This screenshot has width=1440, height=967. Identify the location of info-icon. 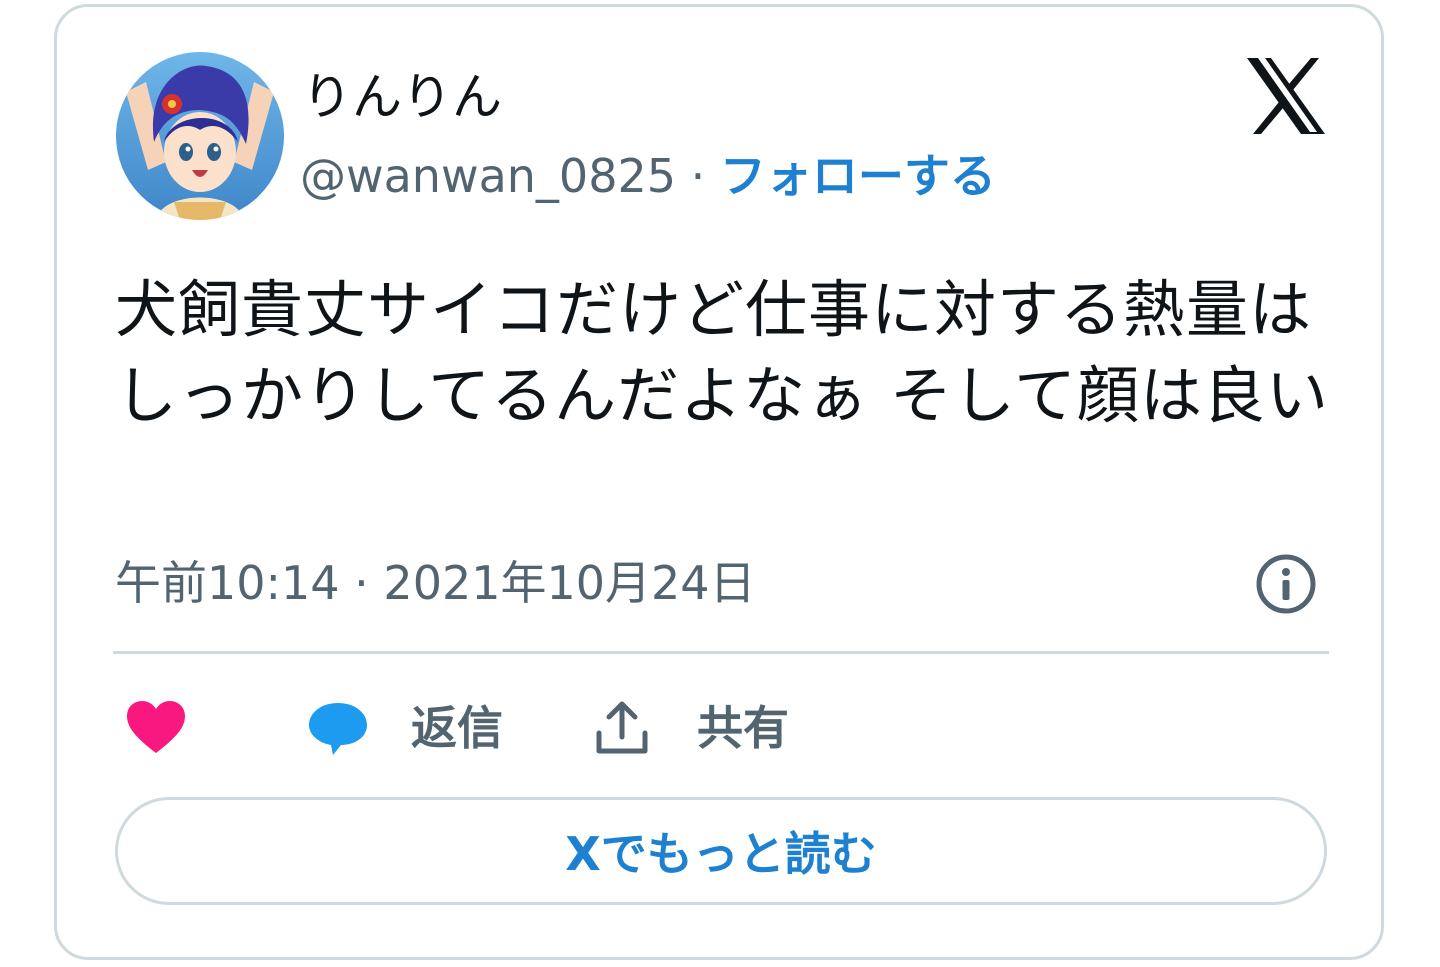
(1286, 584).